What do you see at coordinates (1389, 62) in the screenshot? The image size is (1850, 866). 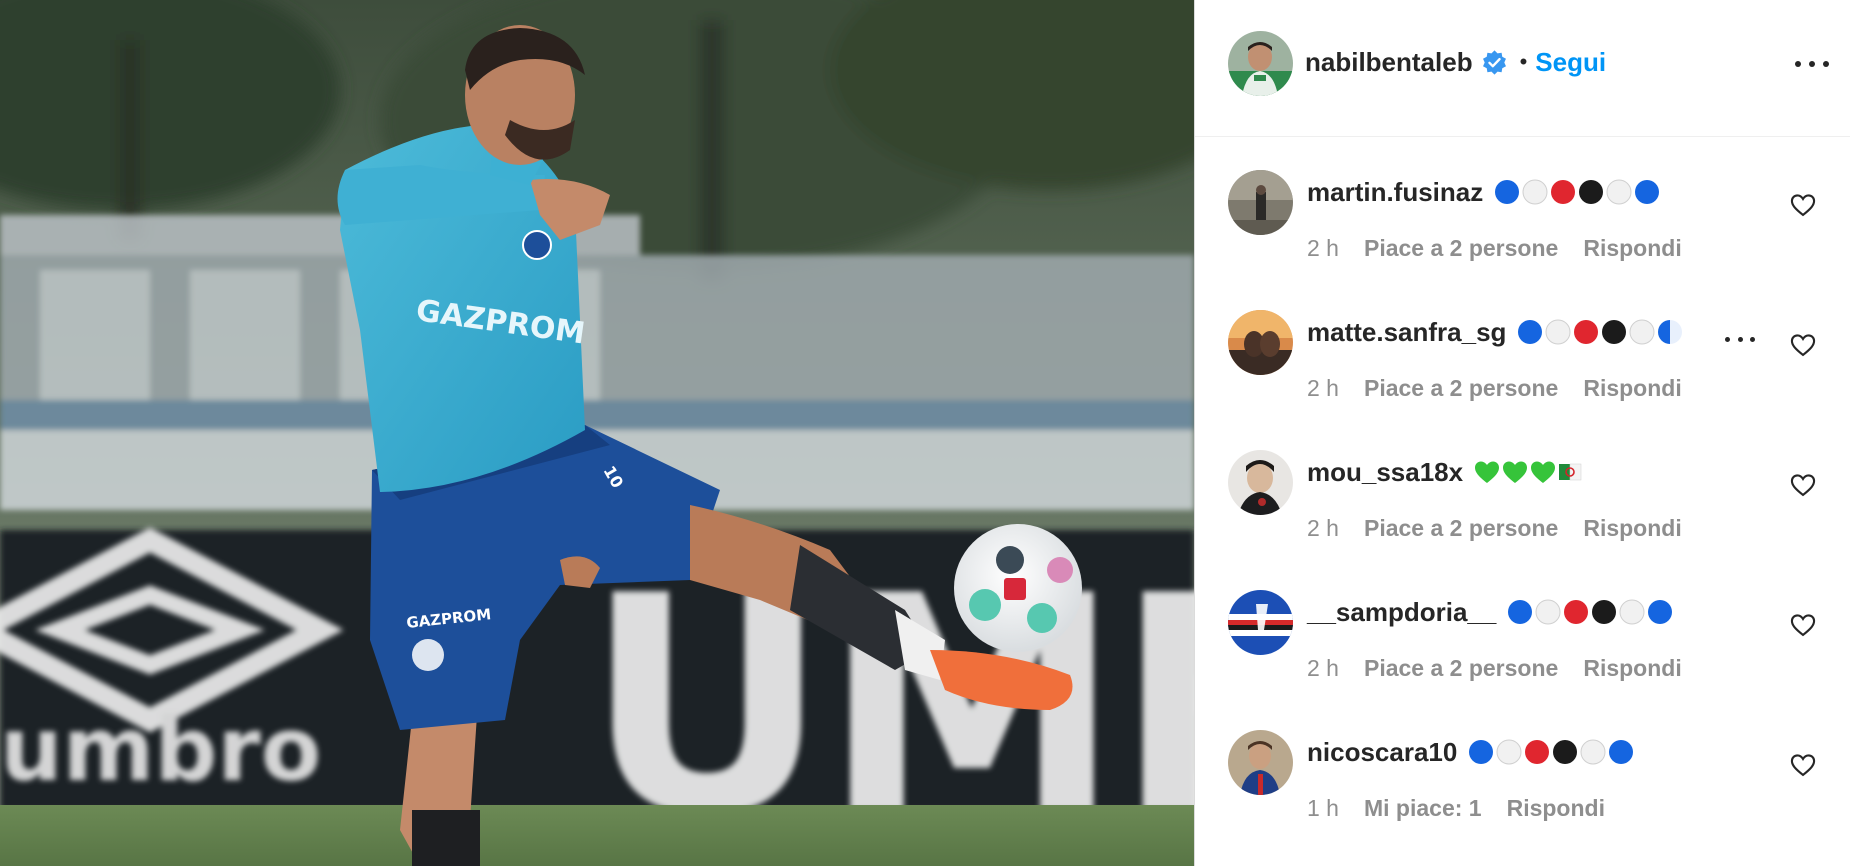 I see `owner-username: nabilbentaleb` at bounding box center [1389, 62].